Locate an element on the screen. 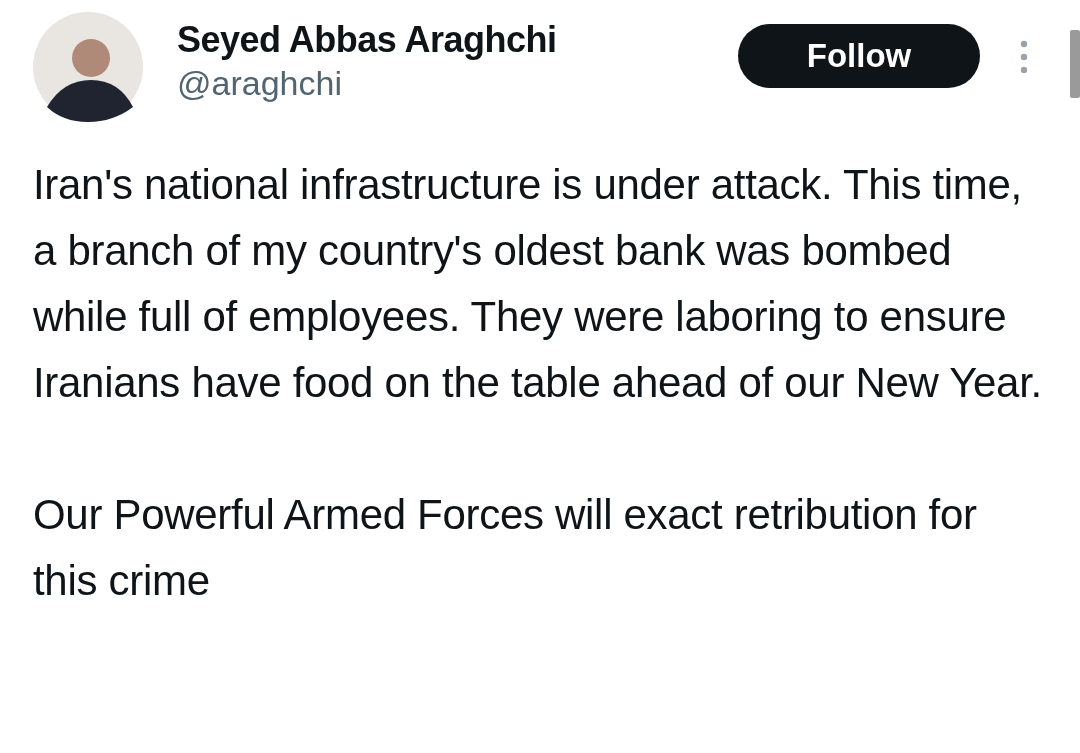  scrollbar is located at coordinates (1075, 64).